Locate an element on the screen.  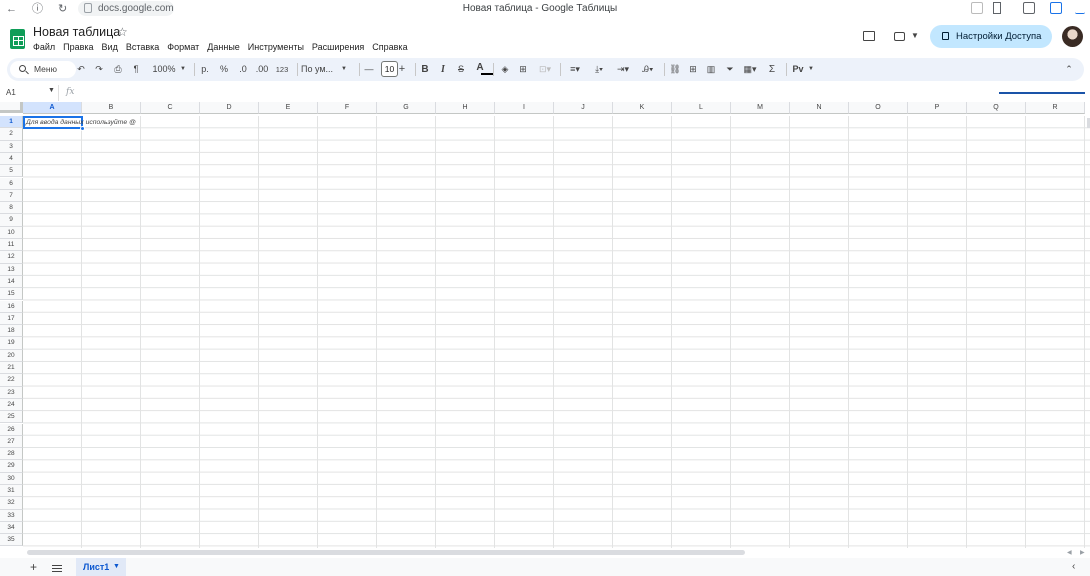
column-header-c: C is located at coordinates (170, 108).